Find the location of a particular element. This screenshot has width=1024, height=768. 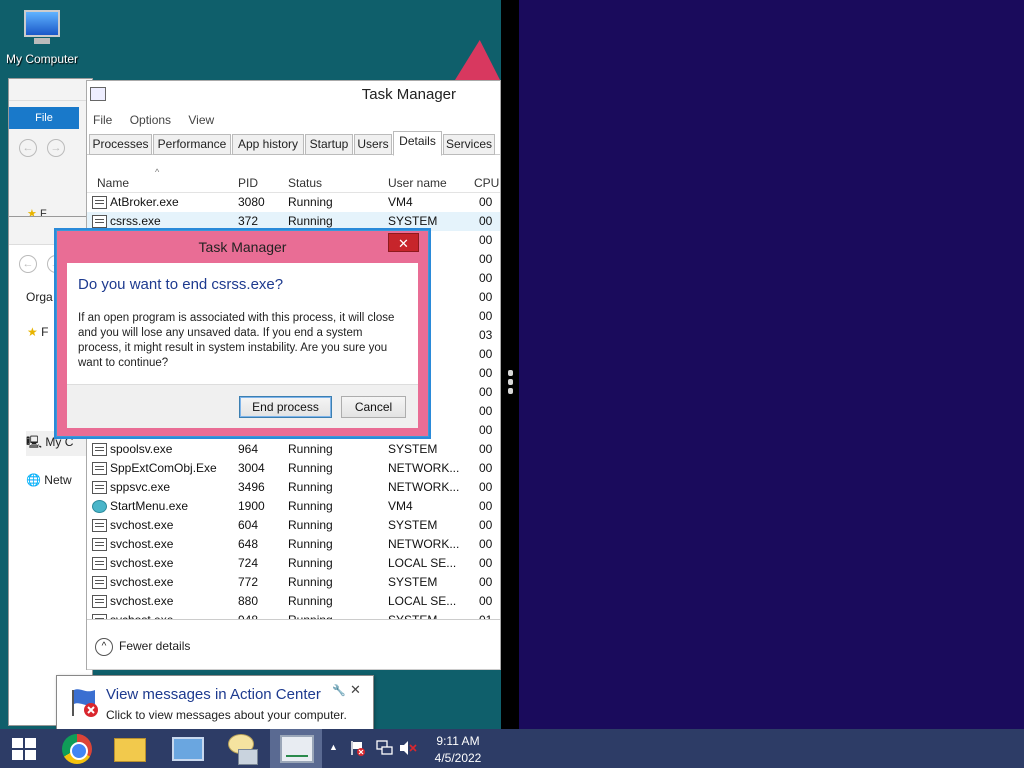

cell-pid: 3496 is located at coordinates (251, 487).